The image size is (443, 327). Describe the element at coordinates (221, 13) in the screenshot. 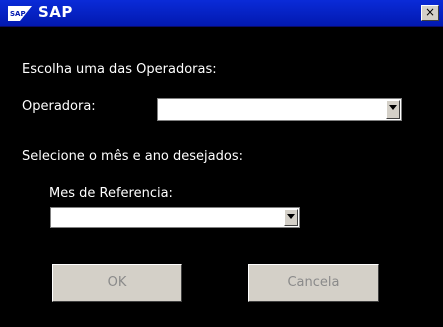

I see `title-bar: SAP SAP ×` at that location.